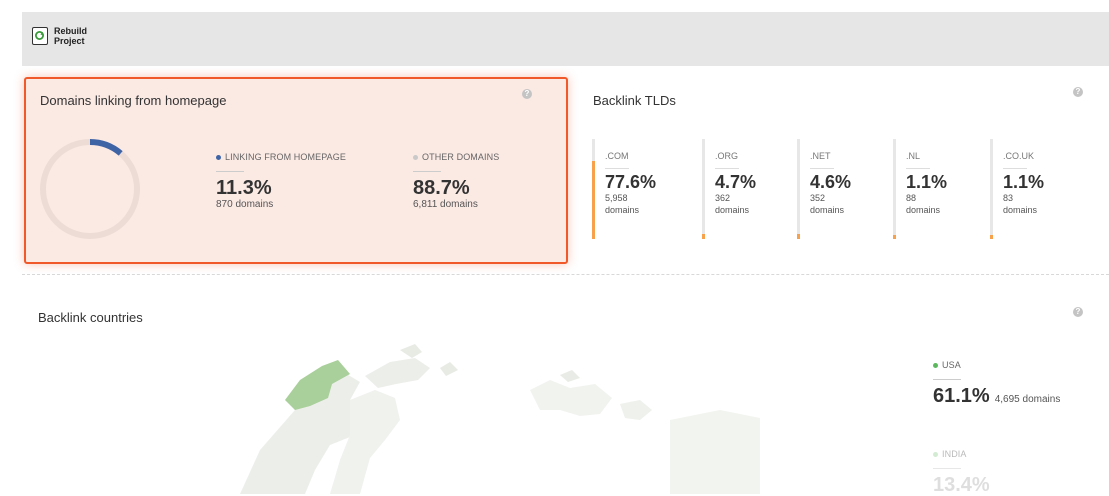 The width and height of the screenshot is (1109, 496). I want to click on tld-item-nl: .NL 1.1% 88 domains, so click(939, 189).